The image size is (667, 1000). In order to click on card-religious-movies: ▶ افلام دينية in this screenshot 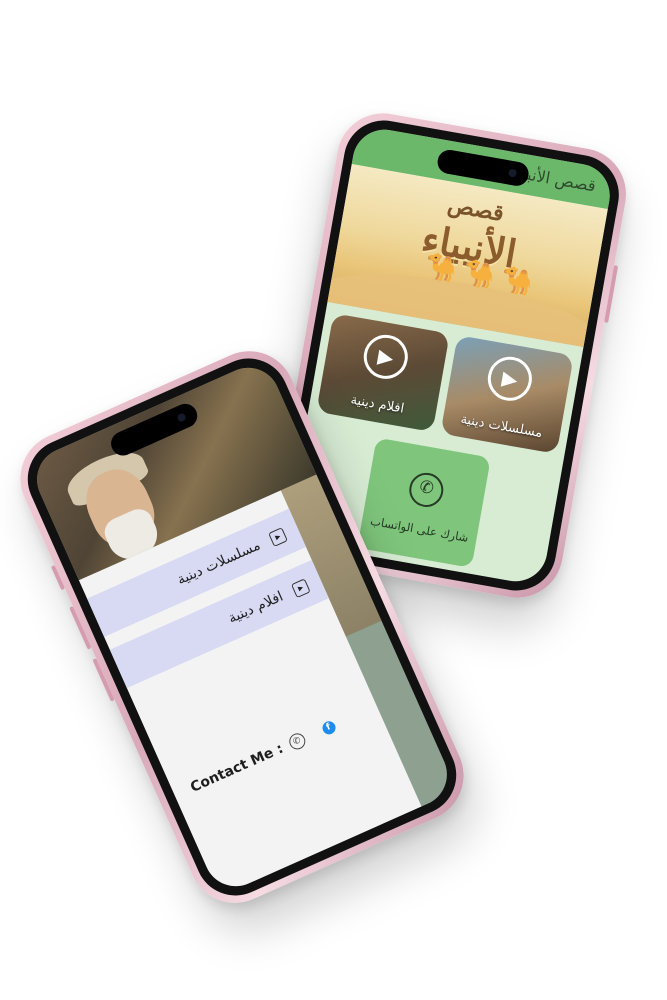, I will do `click(383, 373)`.